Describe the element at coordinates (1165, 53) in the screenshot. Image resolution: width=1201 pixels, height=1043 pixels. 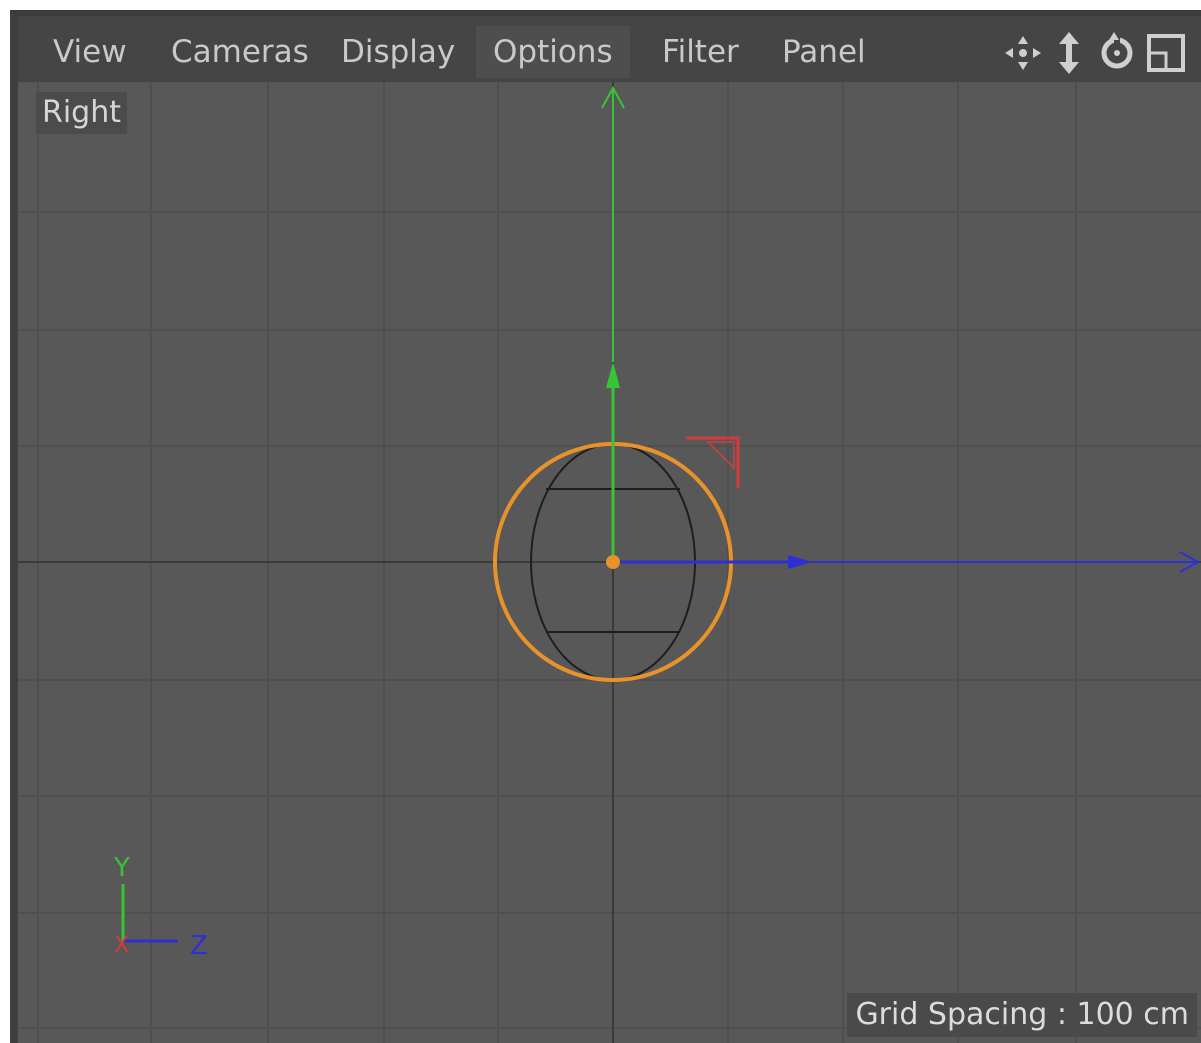
I see `toggle-layout-icon` at that location.